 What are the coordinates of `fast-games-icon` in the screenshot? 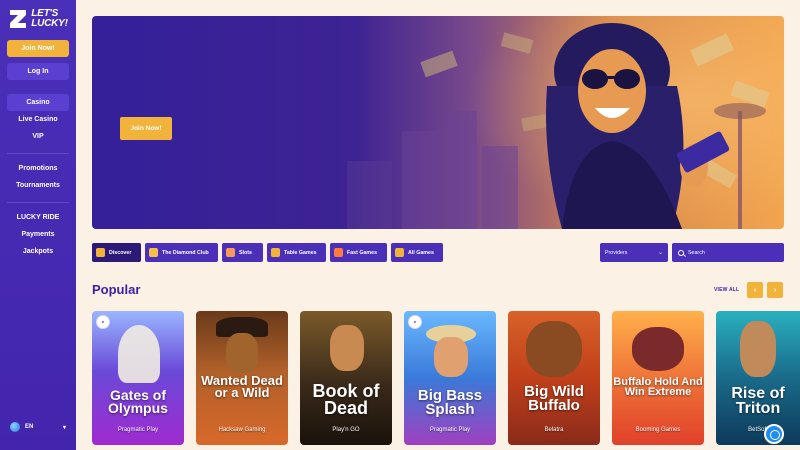 It's located at (338, 252).